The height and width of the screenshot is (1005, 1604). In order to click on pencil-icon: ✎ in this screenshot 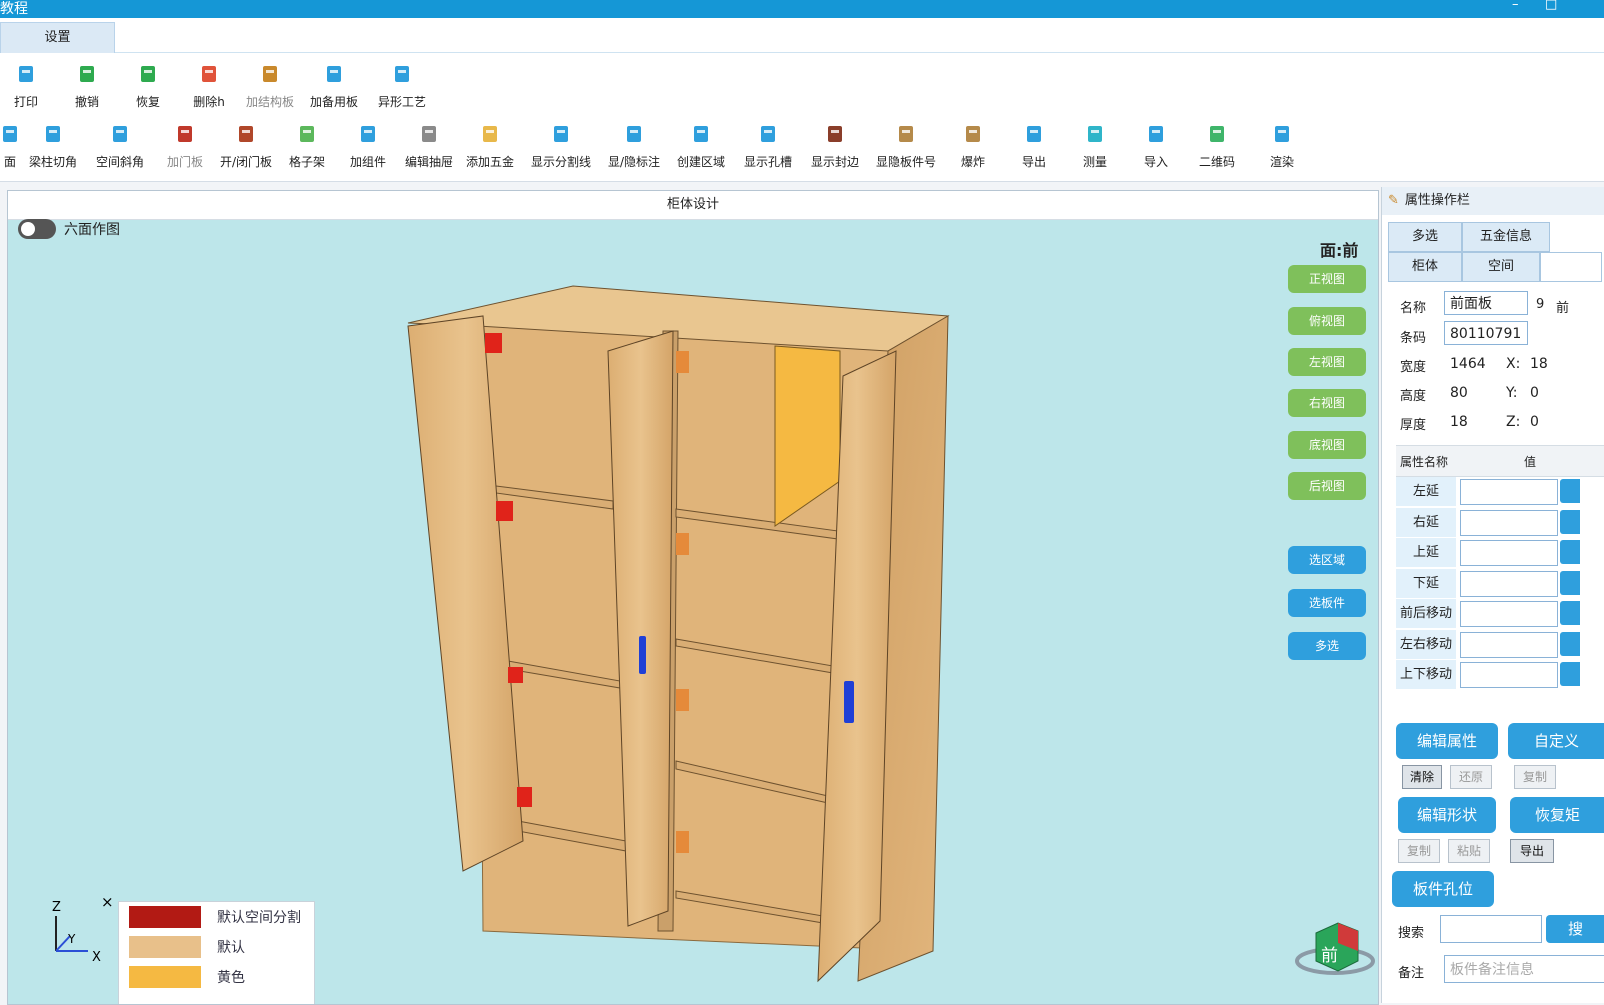, I will do `click(1393, 200)`.